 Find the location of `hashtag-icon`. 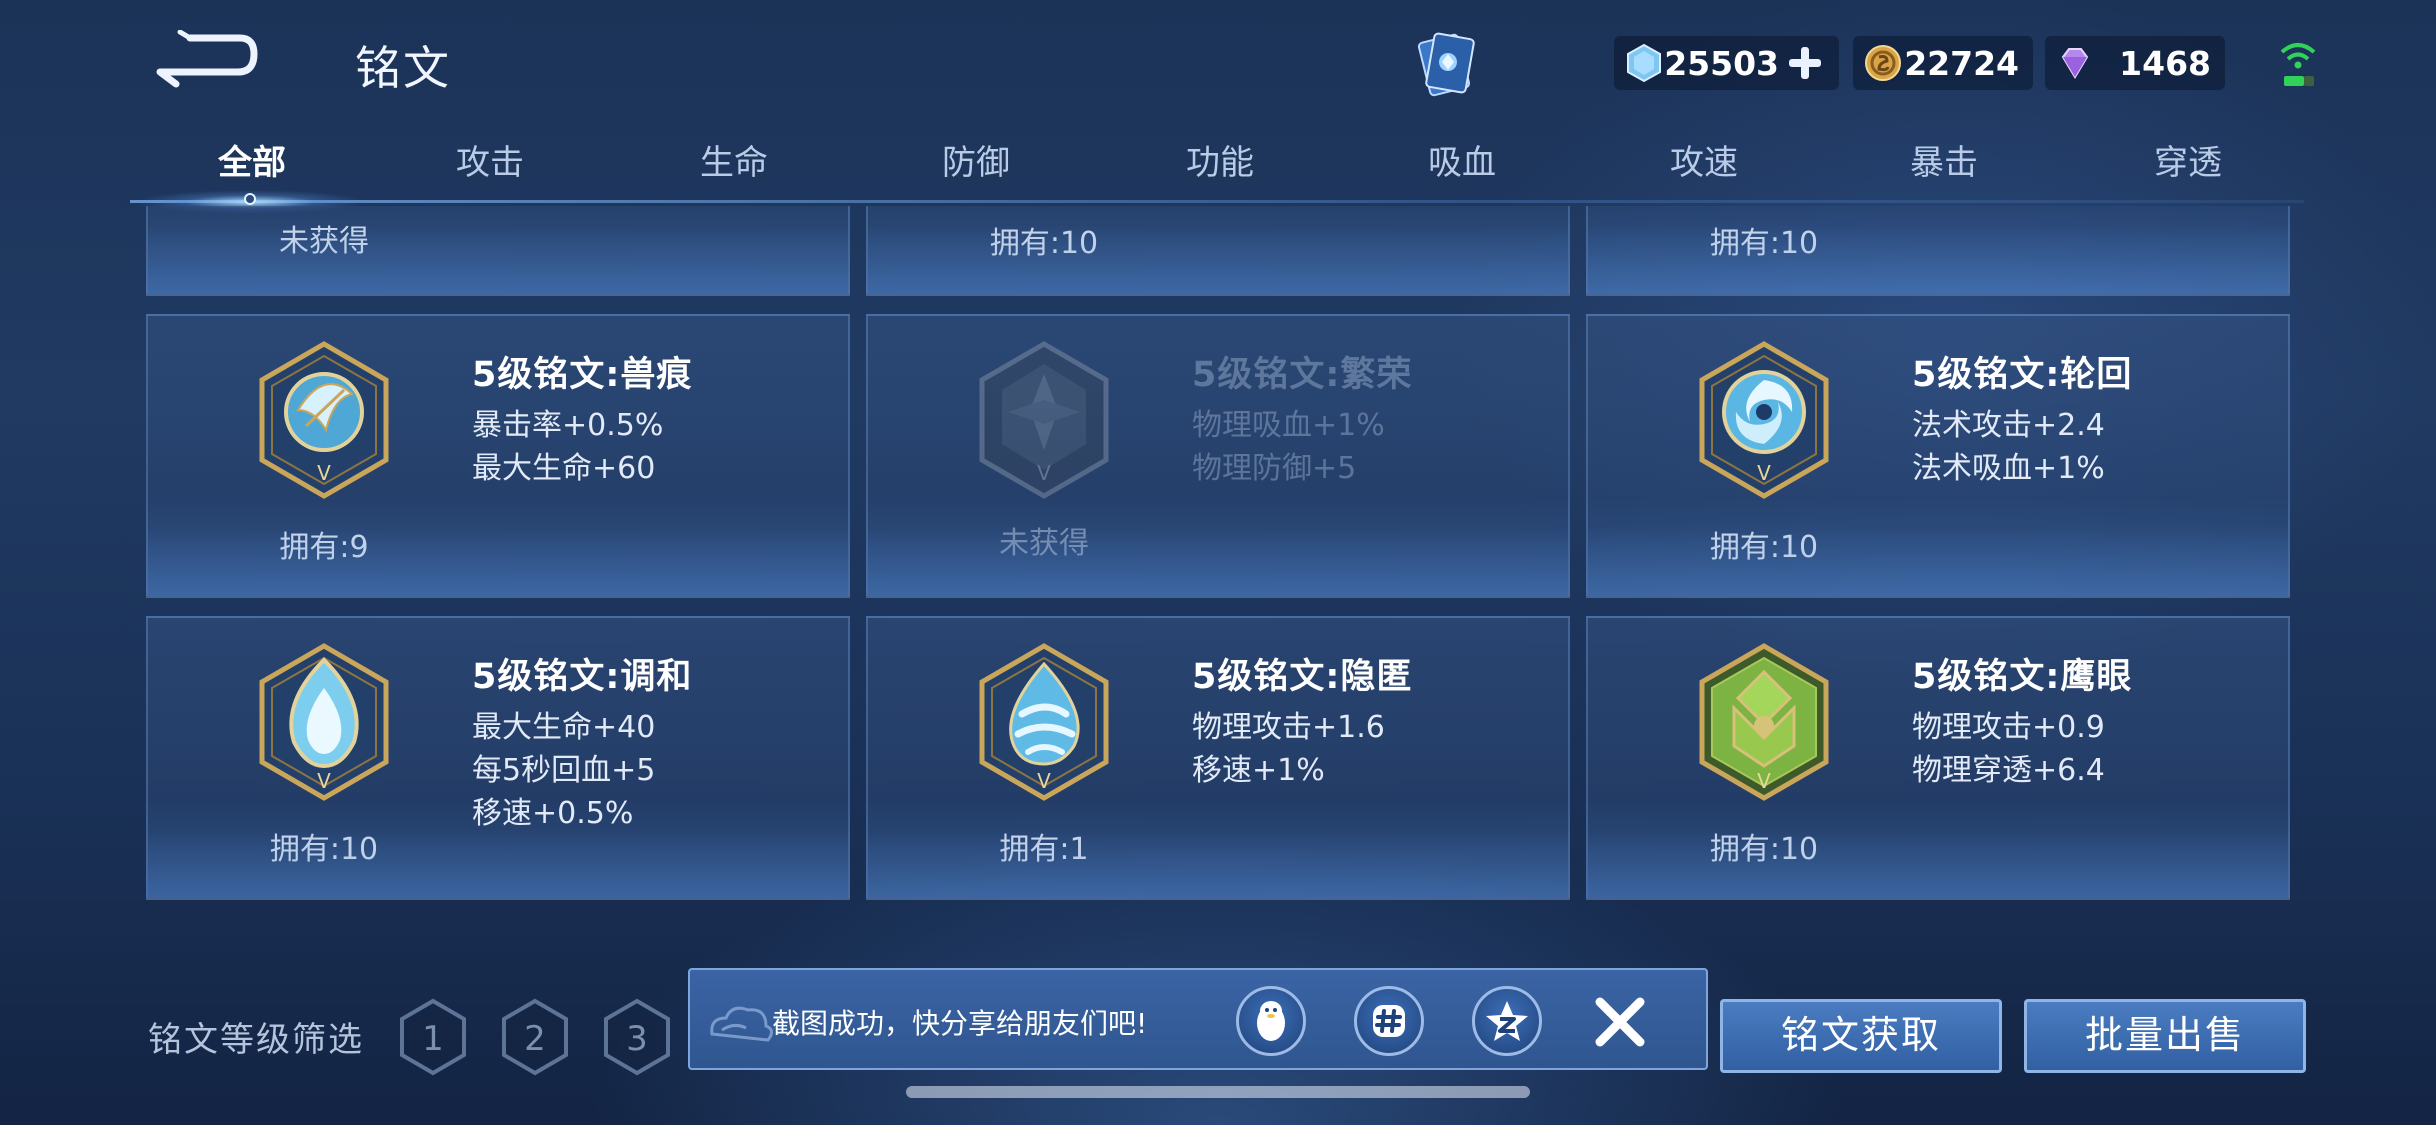

hashtag-icon is located at coordinates (1389, 1021).